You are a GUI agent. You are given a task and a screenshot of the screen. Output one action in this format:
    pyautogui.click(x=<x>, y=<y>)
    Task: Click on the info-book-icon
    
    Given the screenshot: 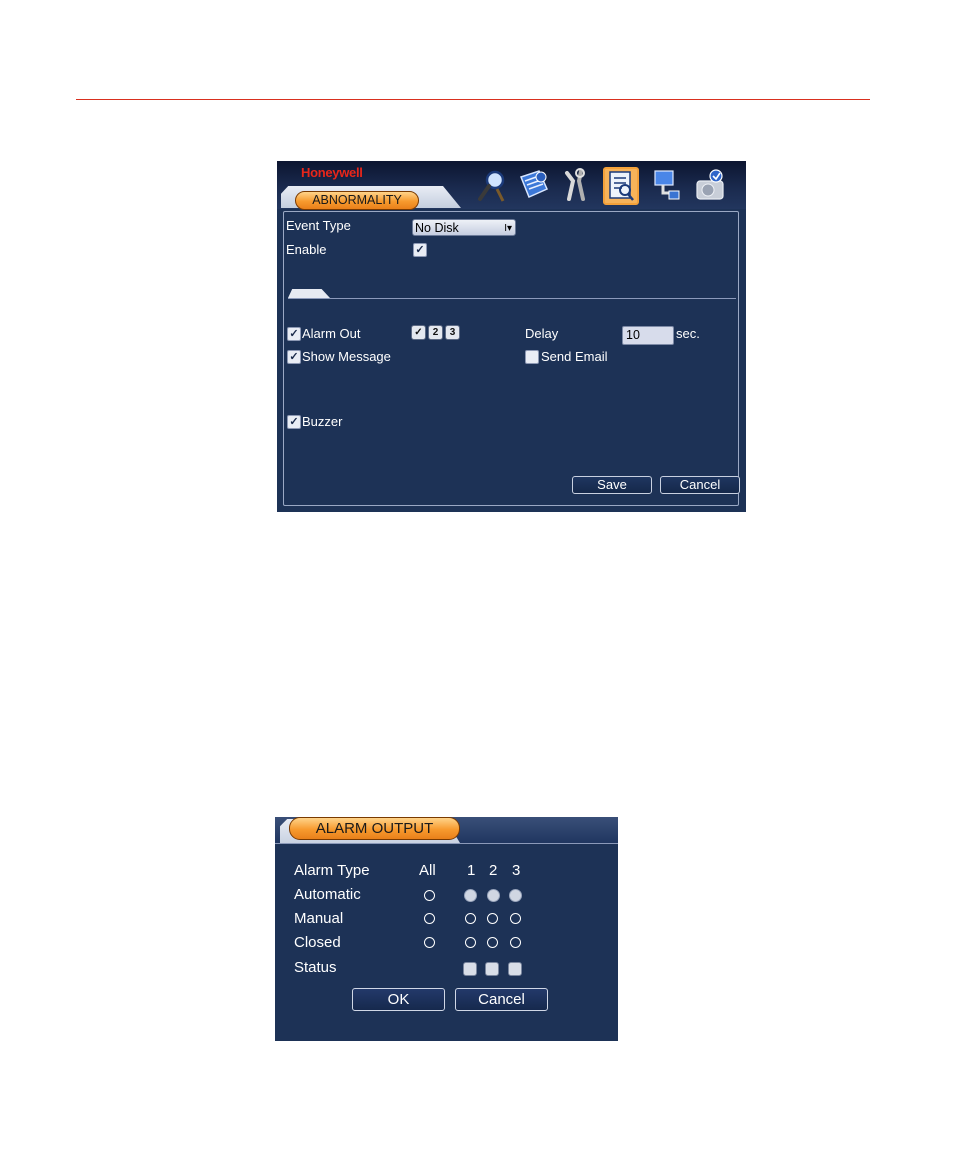 What is the action you would take?
    pyautogui.click(x=534, y=185)
    